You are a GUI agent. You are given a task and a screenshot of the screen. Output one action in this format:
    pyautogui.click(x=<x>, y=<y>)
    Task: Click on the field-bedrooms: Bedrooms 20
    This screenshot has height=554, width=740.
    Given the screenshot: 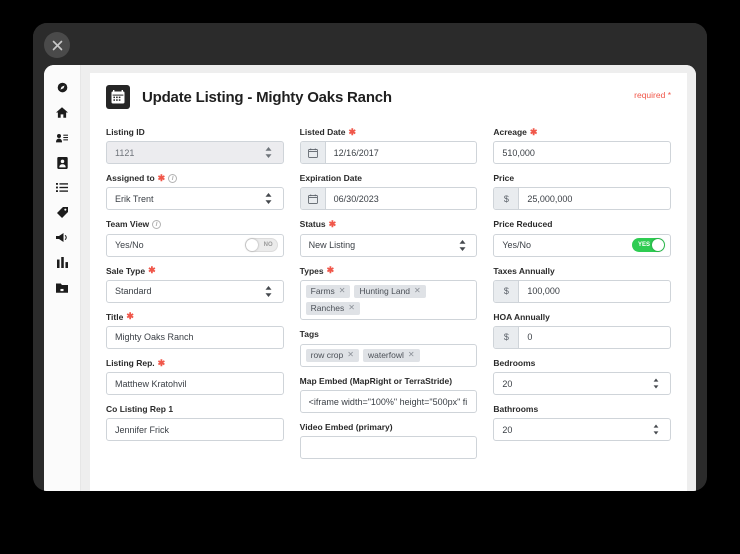 What is the action you would take?
    pyautogui.click(x=582, y=376)
    